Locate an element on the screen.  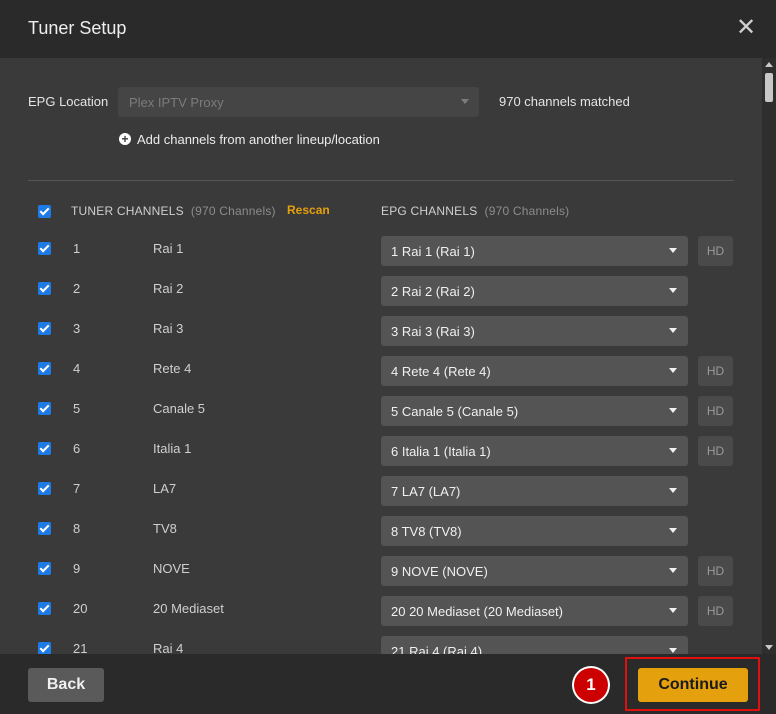
scrollbar is located at coordinates (769, 356).